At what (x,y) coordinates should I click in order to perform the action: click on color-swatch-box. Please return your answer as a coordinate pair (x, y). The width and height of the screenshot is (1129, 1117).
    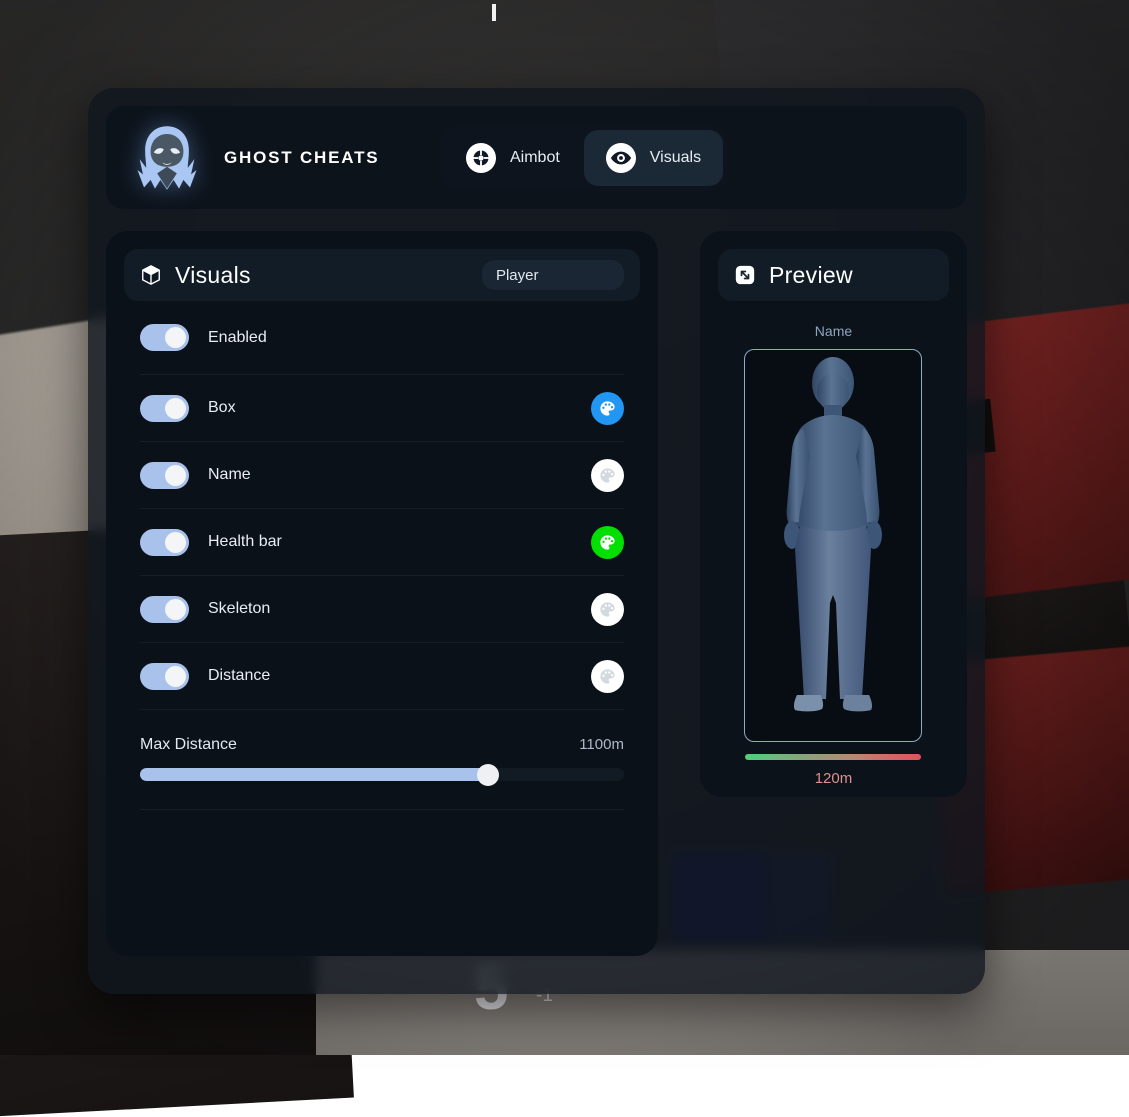
    Looking at the image, I should click on (607, 408).